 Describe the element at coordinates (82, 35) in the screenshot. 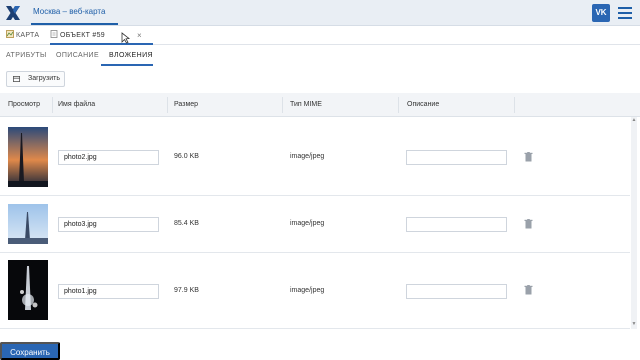

I see `tab-object-label: ОБЪЕКТ #59` at that location.